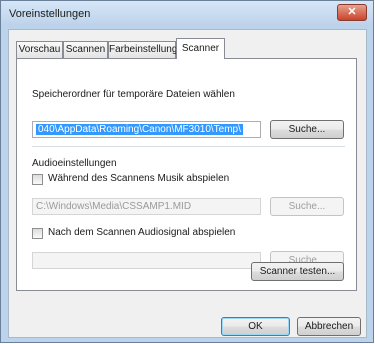 This screenshot has height=344, width=375. What do you see at coordinates (187, 14) in the screenshot?
I see `title-bar: Voreinstellungen ✕` at bounding box center [187, 14].